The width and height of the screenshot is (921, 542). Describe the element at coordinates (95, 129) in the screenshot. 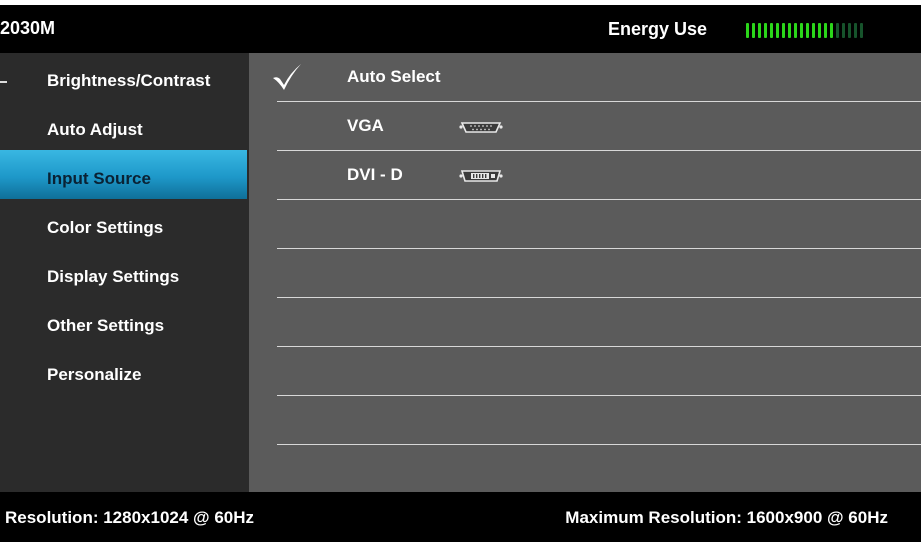

I see `menu-item-label: Auto Adjust` at that location.